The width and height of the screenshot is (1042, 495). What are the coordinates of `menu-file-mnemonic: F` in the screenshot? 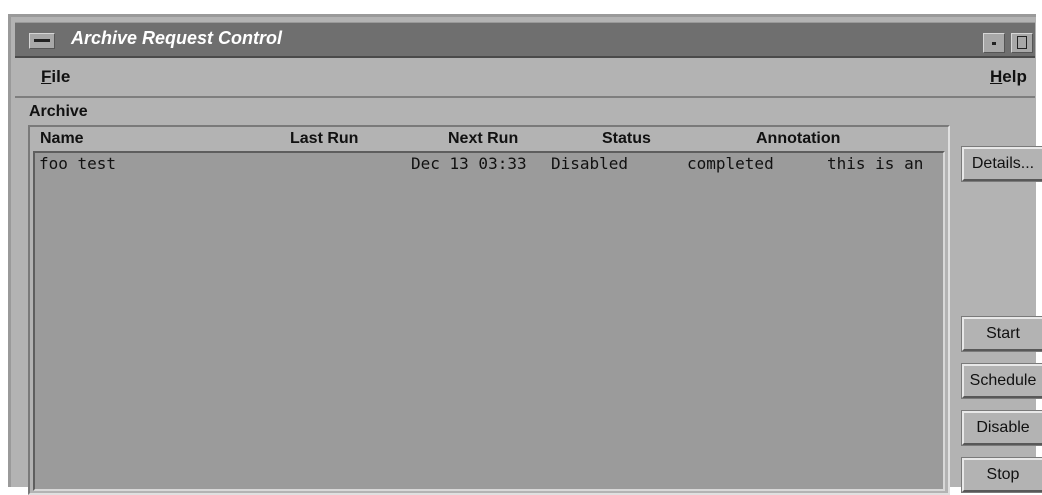 It's located at (46, 76).